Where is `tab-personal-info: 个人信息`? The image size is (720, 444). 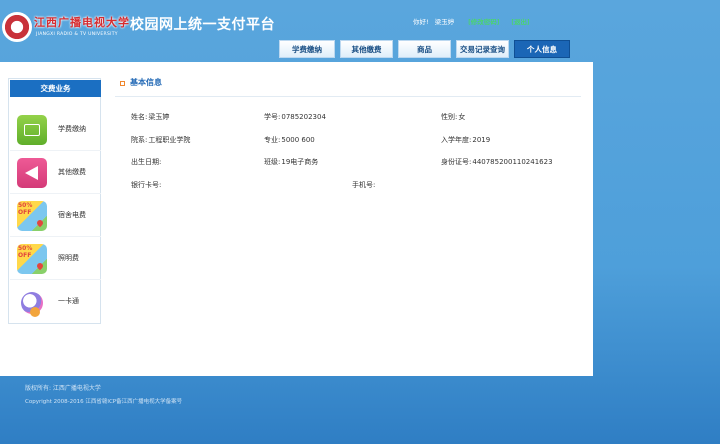 tab-personal-info: 个人信息 is located at coordinates (542, 49).